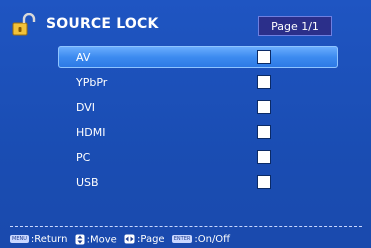 This screenshot has height=248, width=371. What do you see at coordinates (86, 107) in the screenshot?
I see `source-item-label: DVI` at bounding box center [86, 107].